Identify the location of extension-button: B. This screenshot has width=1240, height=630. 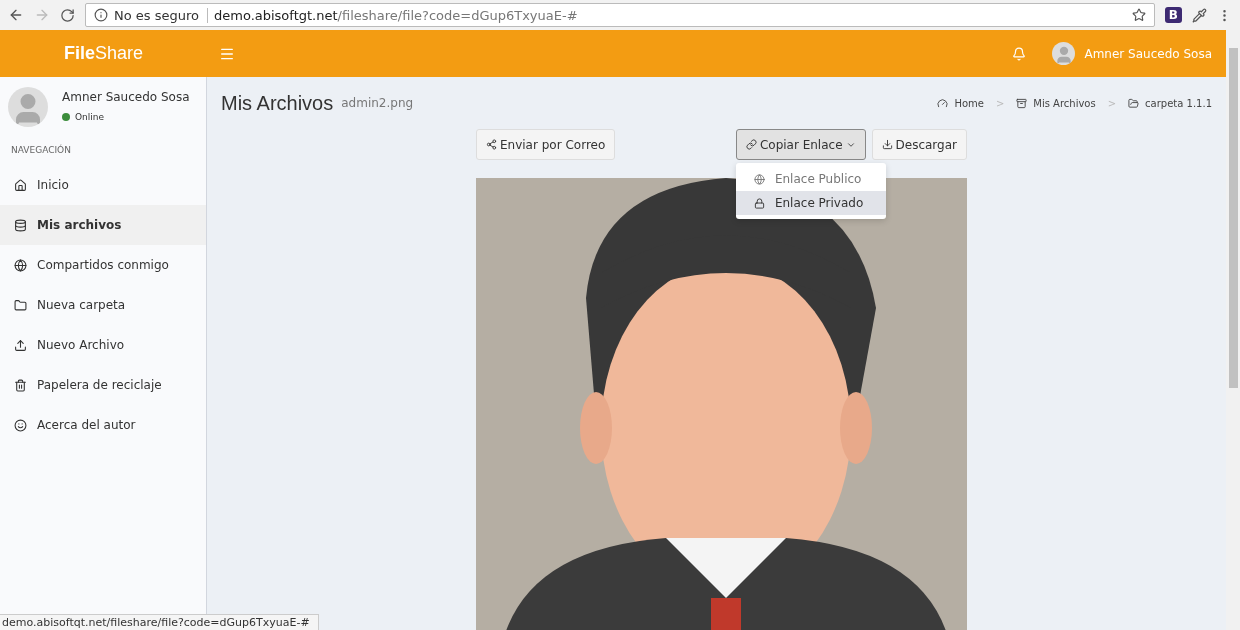
(1173, 15).